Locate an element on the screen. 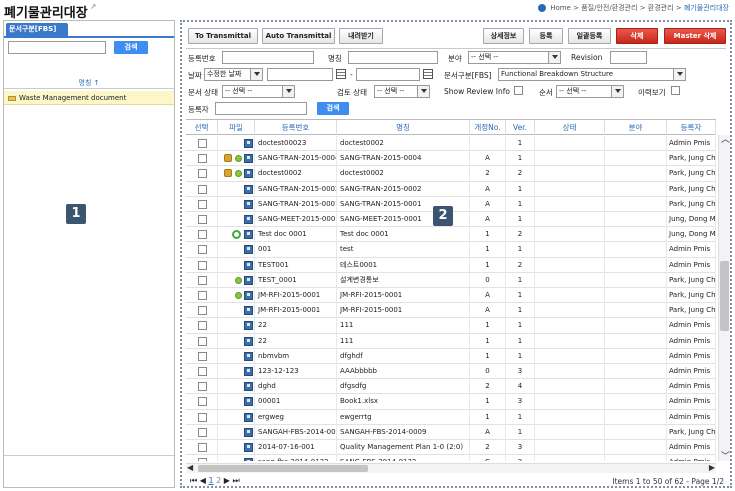 This screenshot has width=735, height=491. cell-reg-no: 22 is located at coordinates (296, 326).